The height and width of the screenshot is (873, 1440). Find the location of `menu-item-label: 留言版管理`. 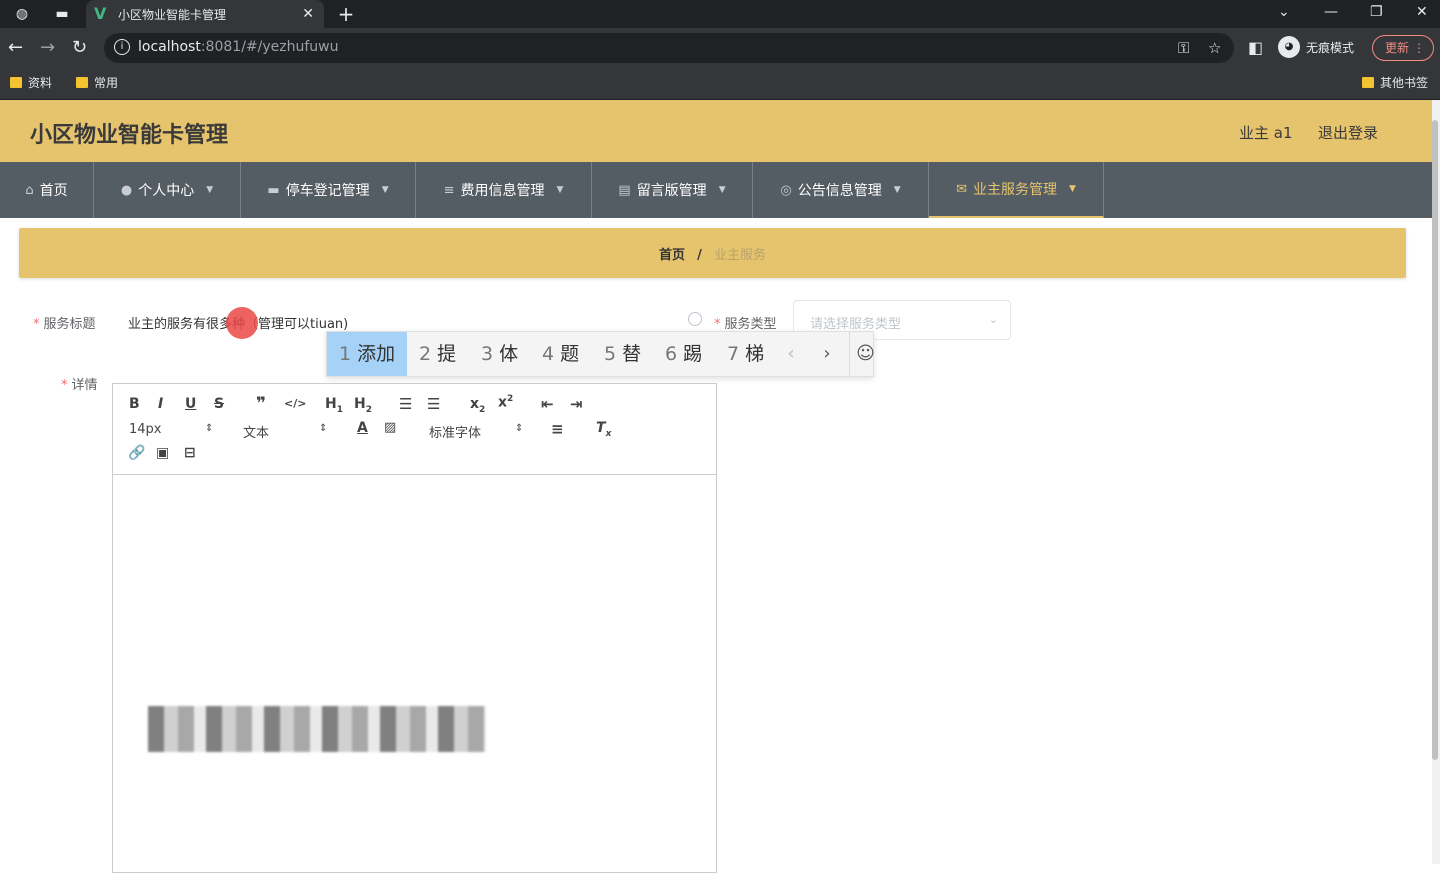

menu-item-label: 留言版管理 is located at coordinates (671, 191).